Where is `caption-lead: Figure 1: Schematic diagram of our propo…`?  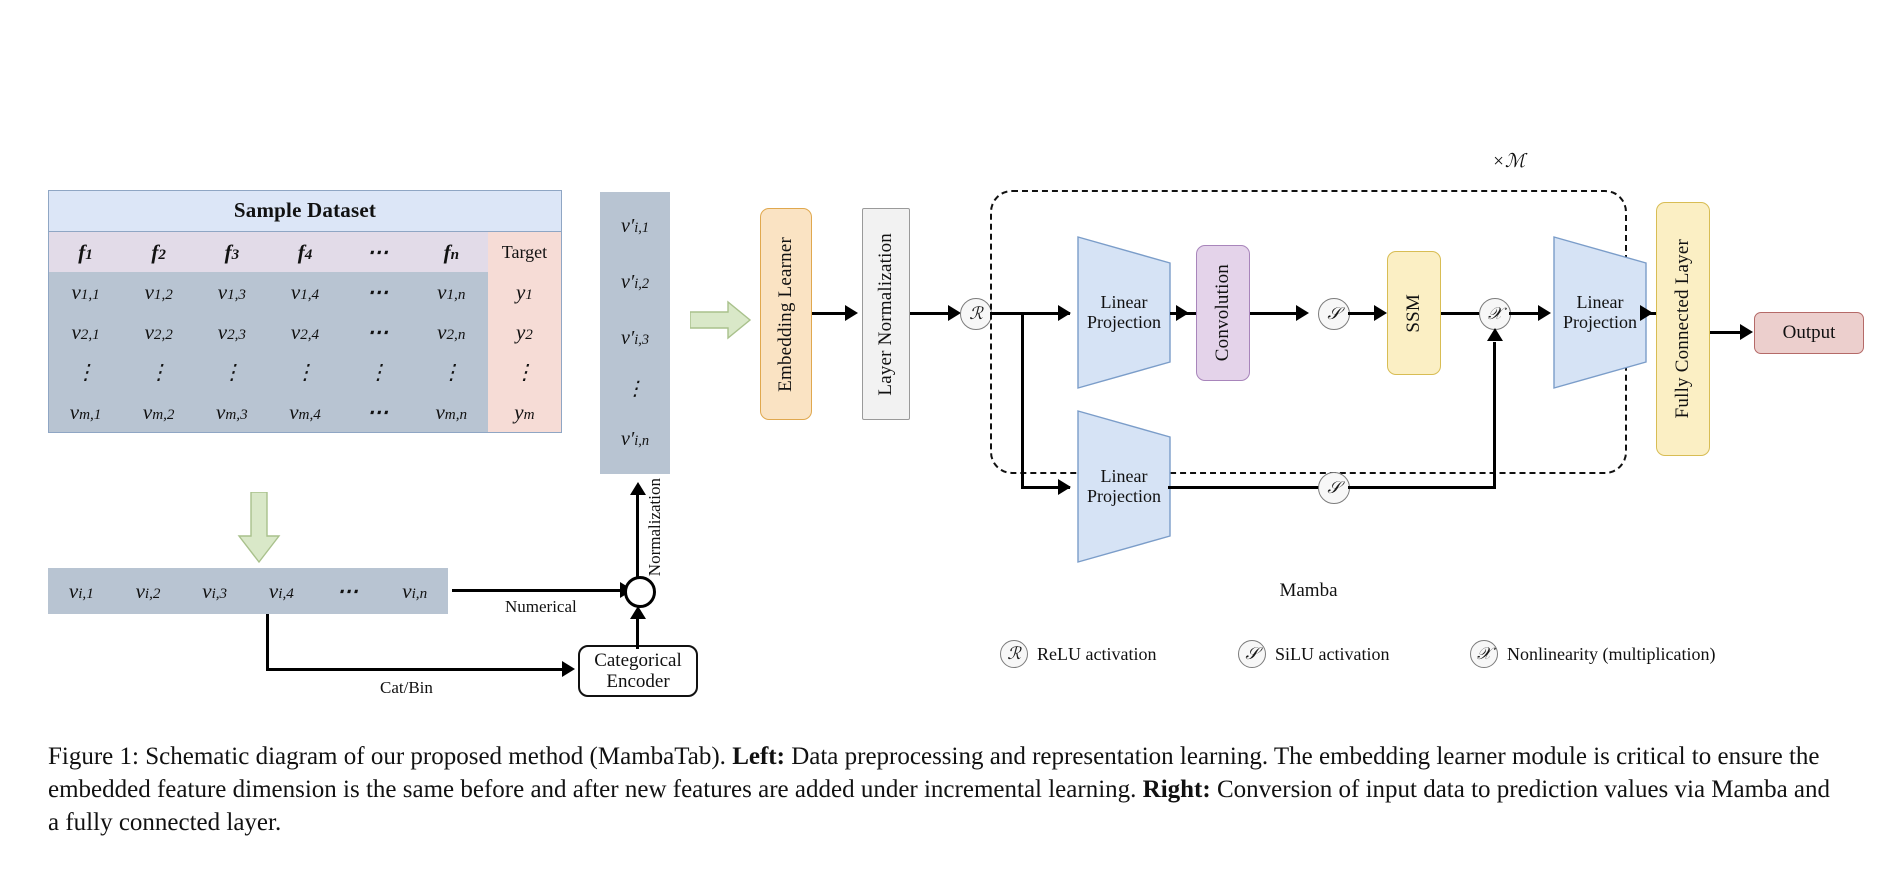 caption-lead: Figure 1: Schematic diagram of our propo… is located at coordinates (390, 756).